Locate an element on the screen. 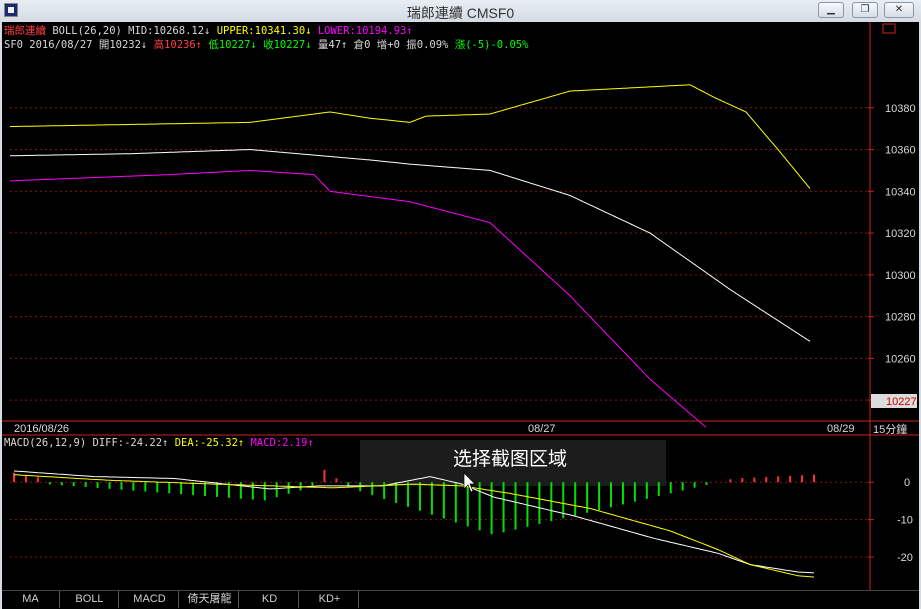  price-tick-label: 10340 is located at coordinates (900, 192).